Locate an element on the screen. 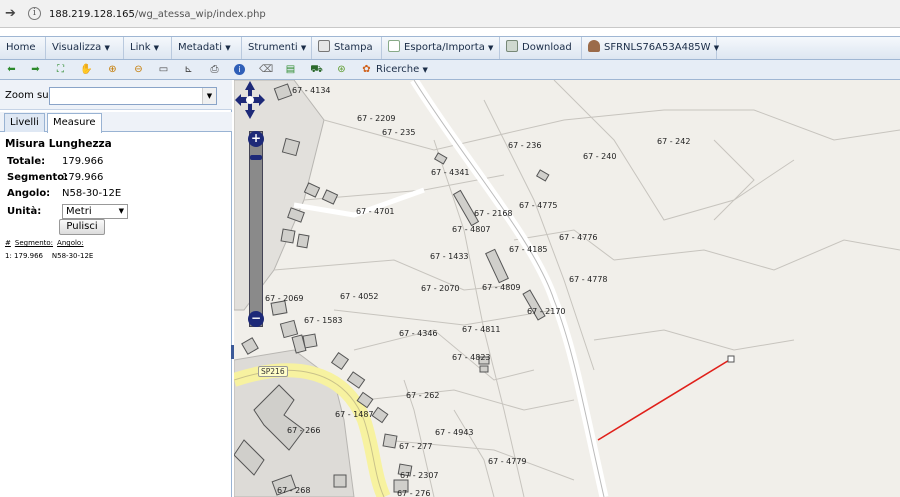  printer-icon is located at coordinates (324, 46).